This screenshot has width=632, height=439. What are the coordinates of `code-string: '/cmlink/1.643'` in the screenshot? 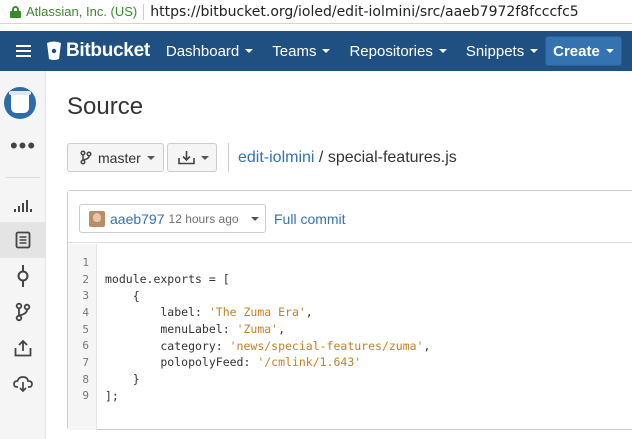 It's located at (309, 362).